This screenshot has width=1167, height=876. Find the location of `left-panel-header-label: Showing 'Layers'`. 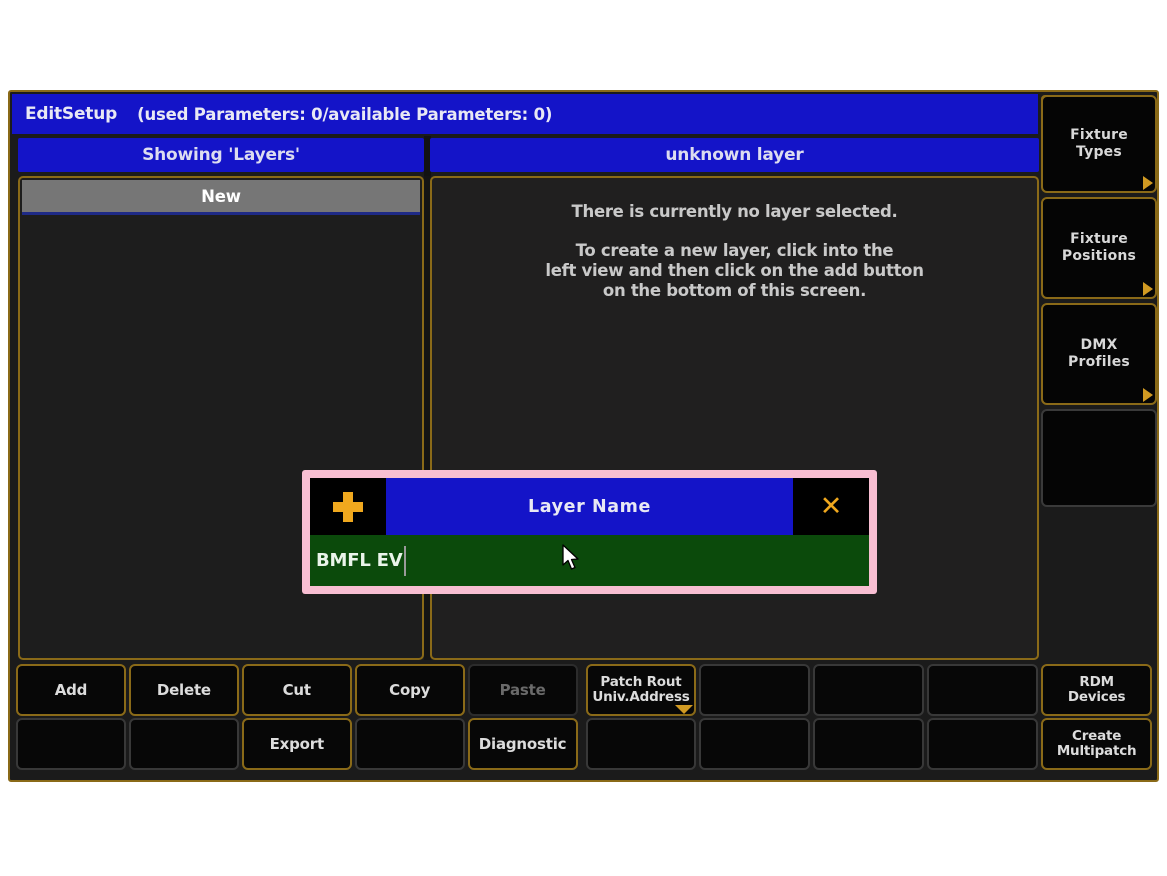

left-panel-header-label: Showing 'Layers' is located at coordinates (221, 155).